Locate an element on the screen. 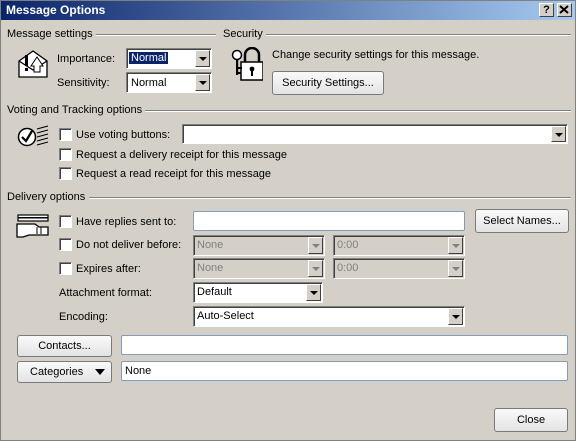 Image resolution: width=576 pixels, height=441 pixels. help-button: ? is located at coordinates (546, 10).